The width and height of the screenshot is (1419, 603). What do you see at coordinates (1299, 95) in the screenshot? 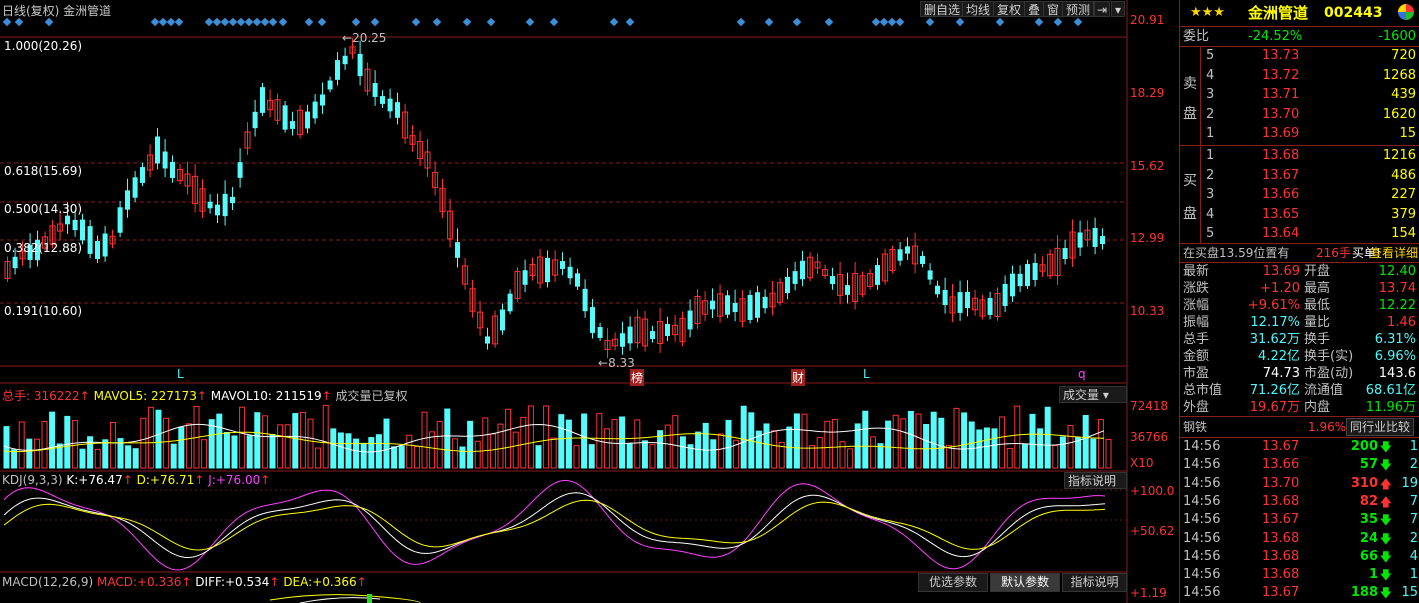
I see `sell-level-row: 3 13.71 439` at bounding box center [1299, 95].